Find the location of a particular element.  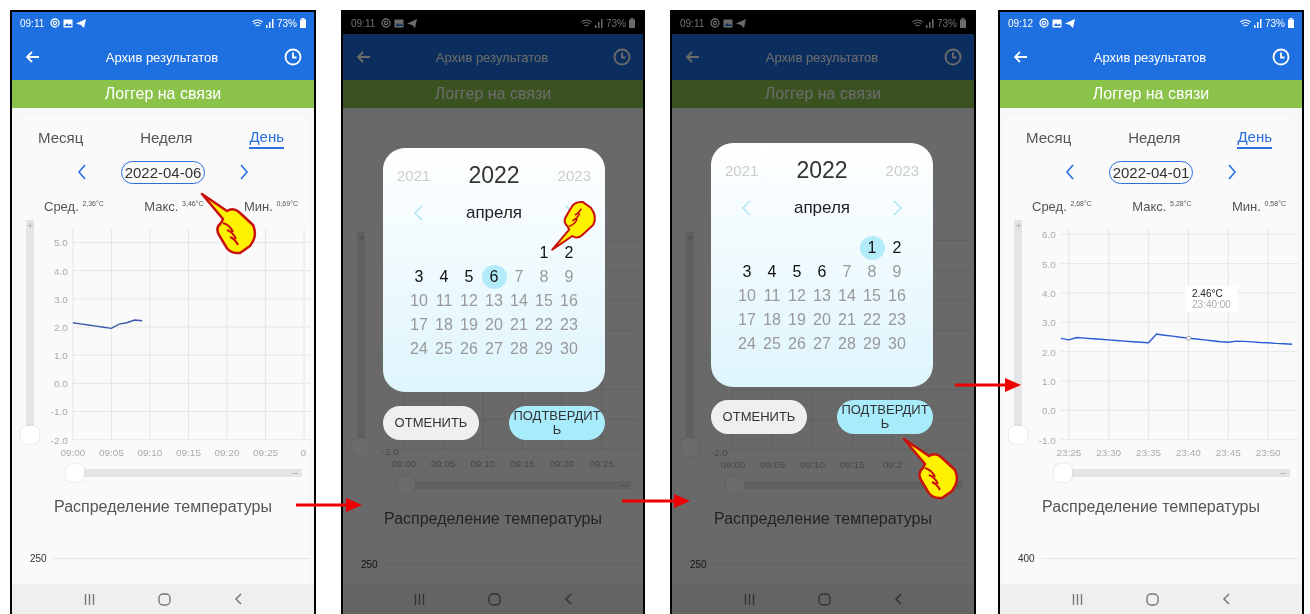

next-month-icon is located at coordinates (897, 208).